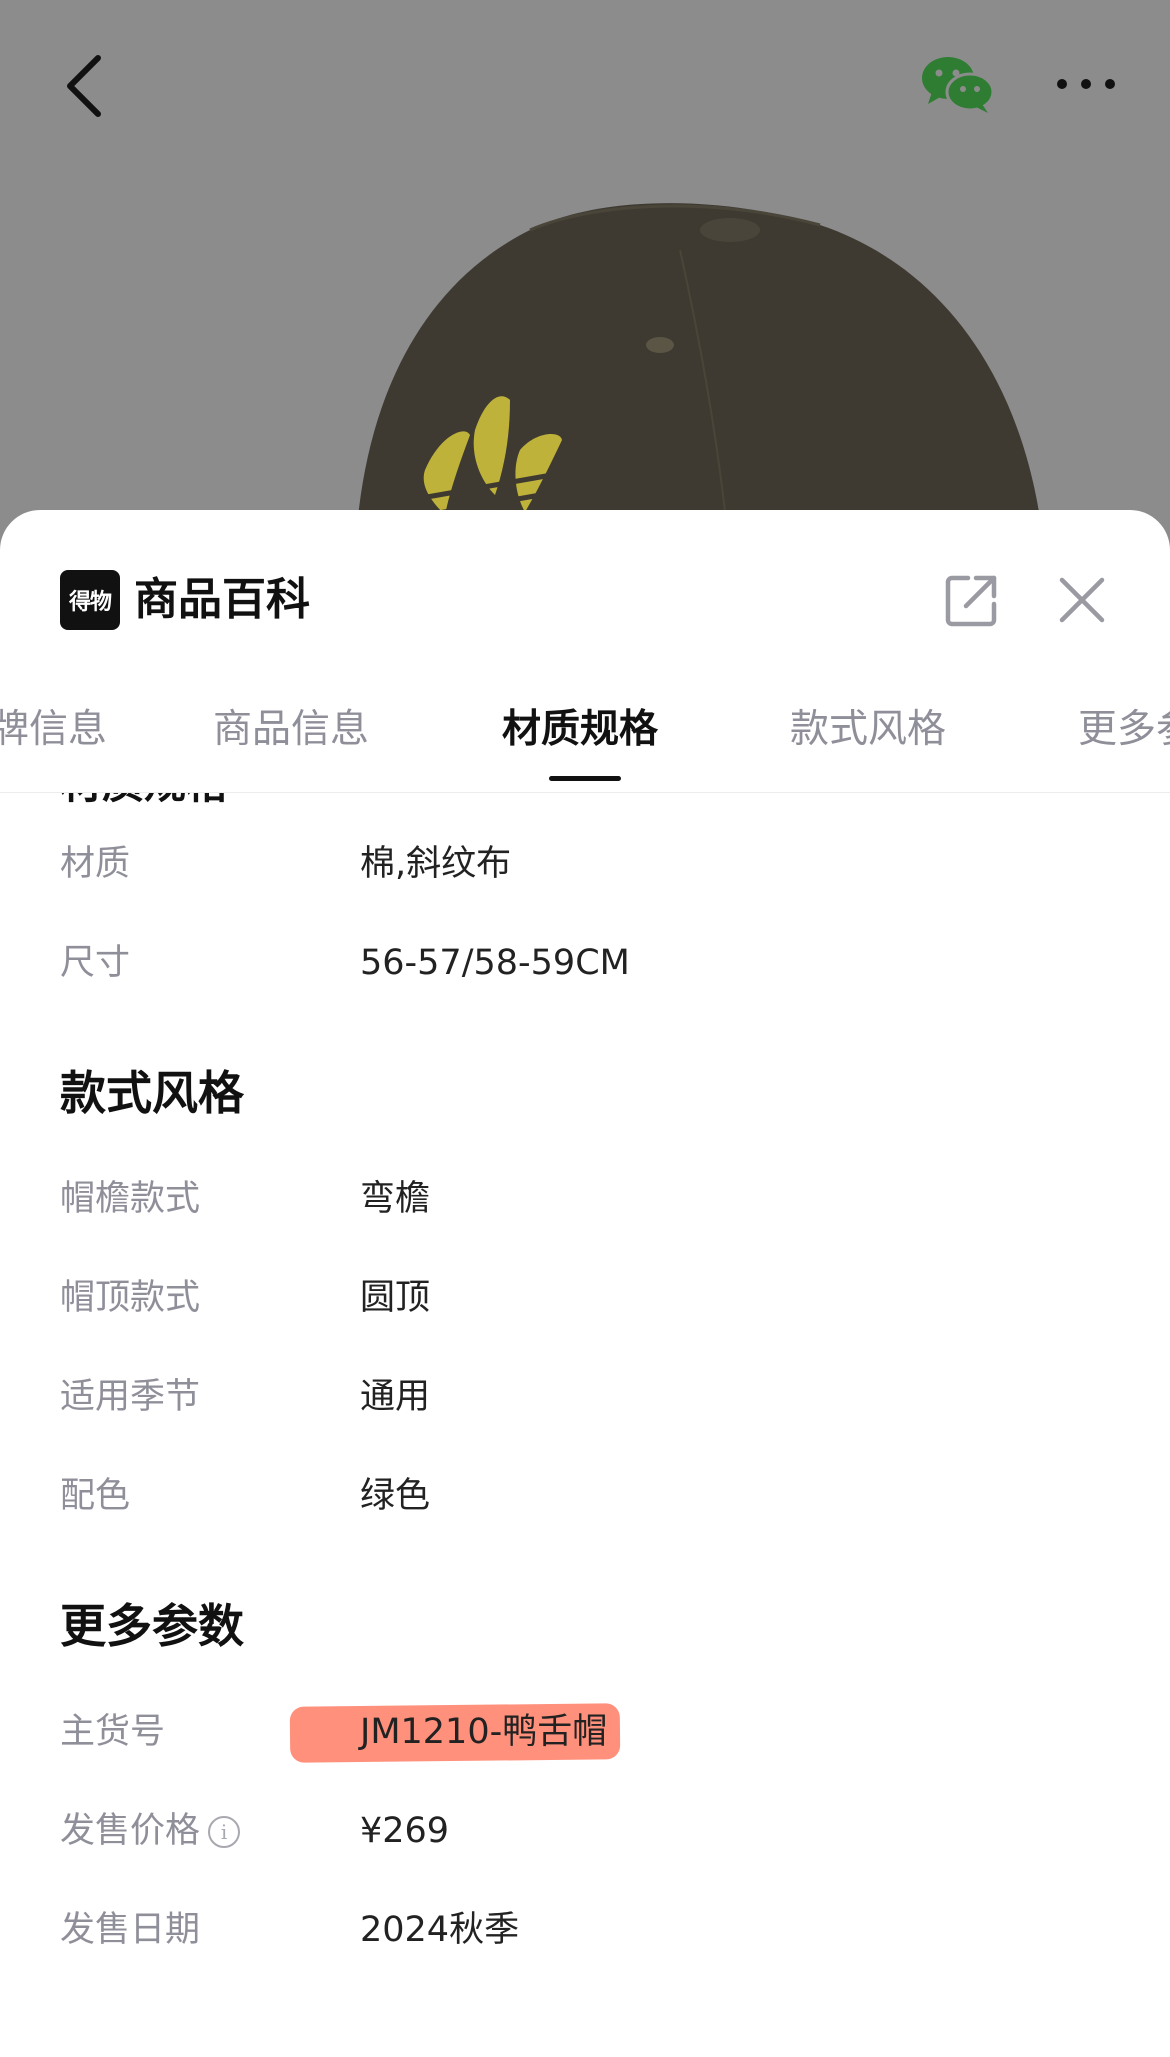 The height and width of the screenshot is (2057, 1170). What do you see at coordinates (95, 963) in the screenshot?
I see `spec-label: 尺寸` at bounding box center [95, 963].